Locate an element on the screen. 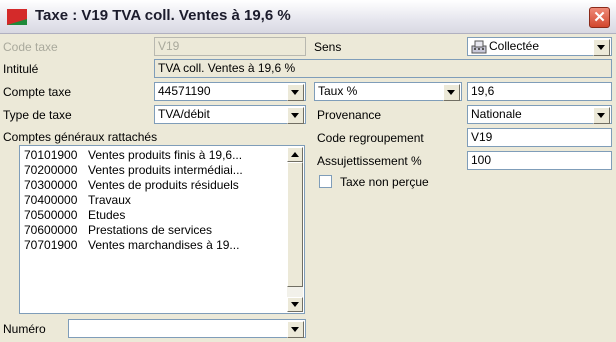 Image resolution: width=616 pixels, height=342 pixels. close-icon: ✕ is located at coordinates (599, 17).